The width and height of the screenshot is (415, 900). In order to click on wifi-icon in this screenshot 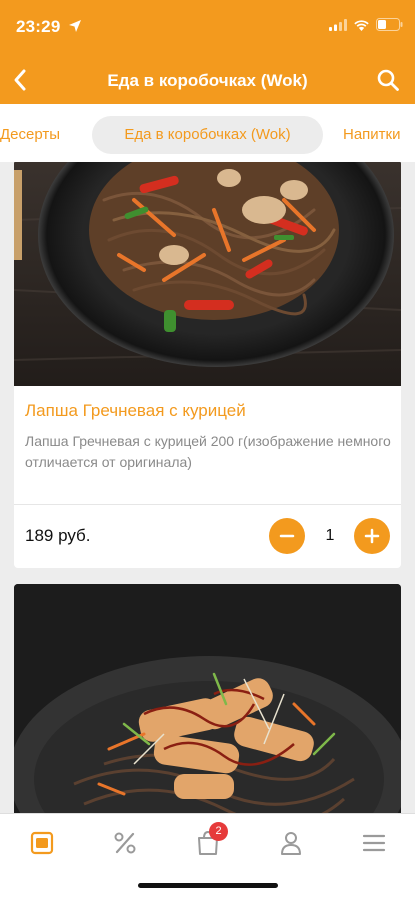, I will do `click(361, 25)`.